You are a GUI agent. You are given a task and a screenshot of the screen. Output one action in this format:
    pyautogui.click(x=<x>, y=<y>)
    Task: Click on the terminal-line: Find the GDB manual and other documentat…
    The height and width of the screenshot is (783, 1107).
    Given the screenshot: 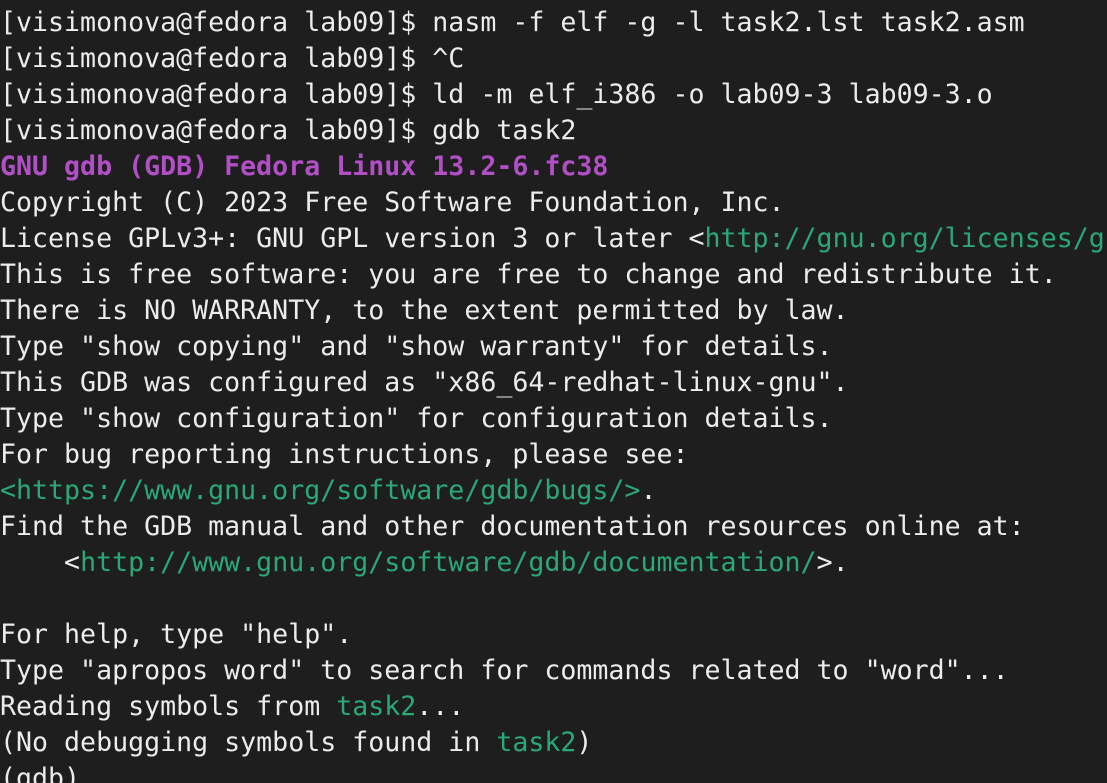 What is the action you would take?
    pyautogui.click(x=553, y=527)
    